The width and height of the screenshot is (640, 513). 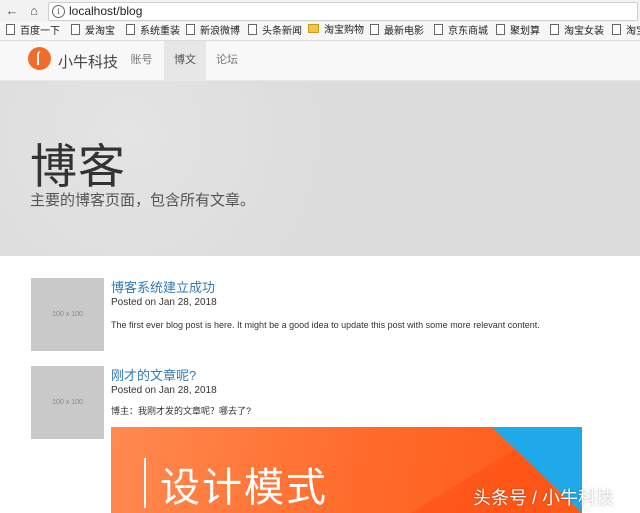 What do you see at coordinates (525, 31) in the screenshot?
I see `bookmark-label: 聚划算` at bounding box center [525, 31].